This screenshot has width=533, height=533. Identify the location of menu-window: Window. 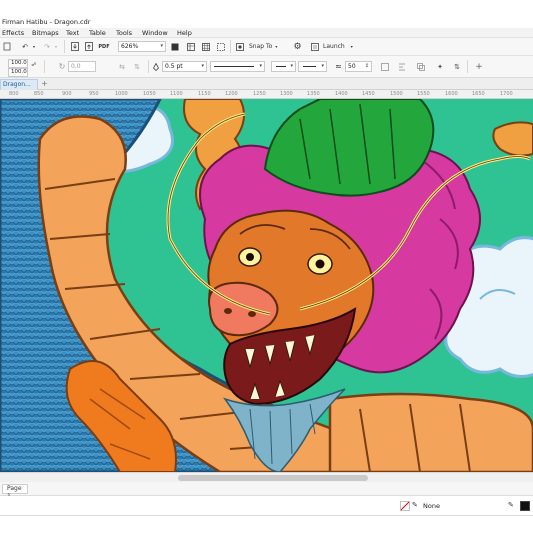
(155, 33).